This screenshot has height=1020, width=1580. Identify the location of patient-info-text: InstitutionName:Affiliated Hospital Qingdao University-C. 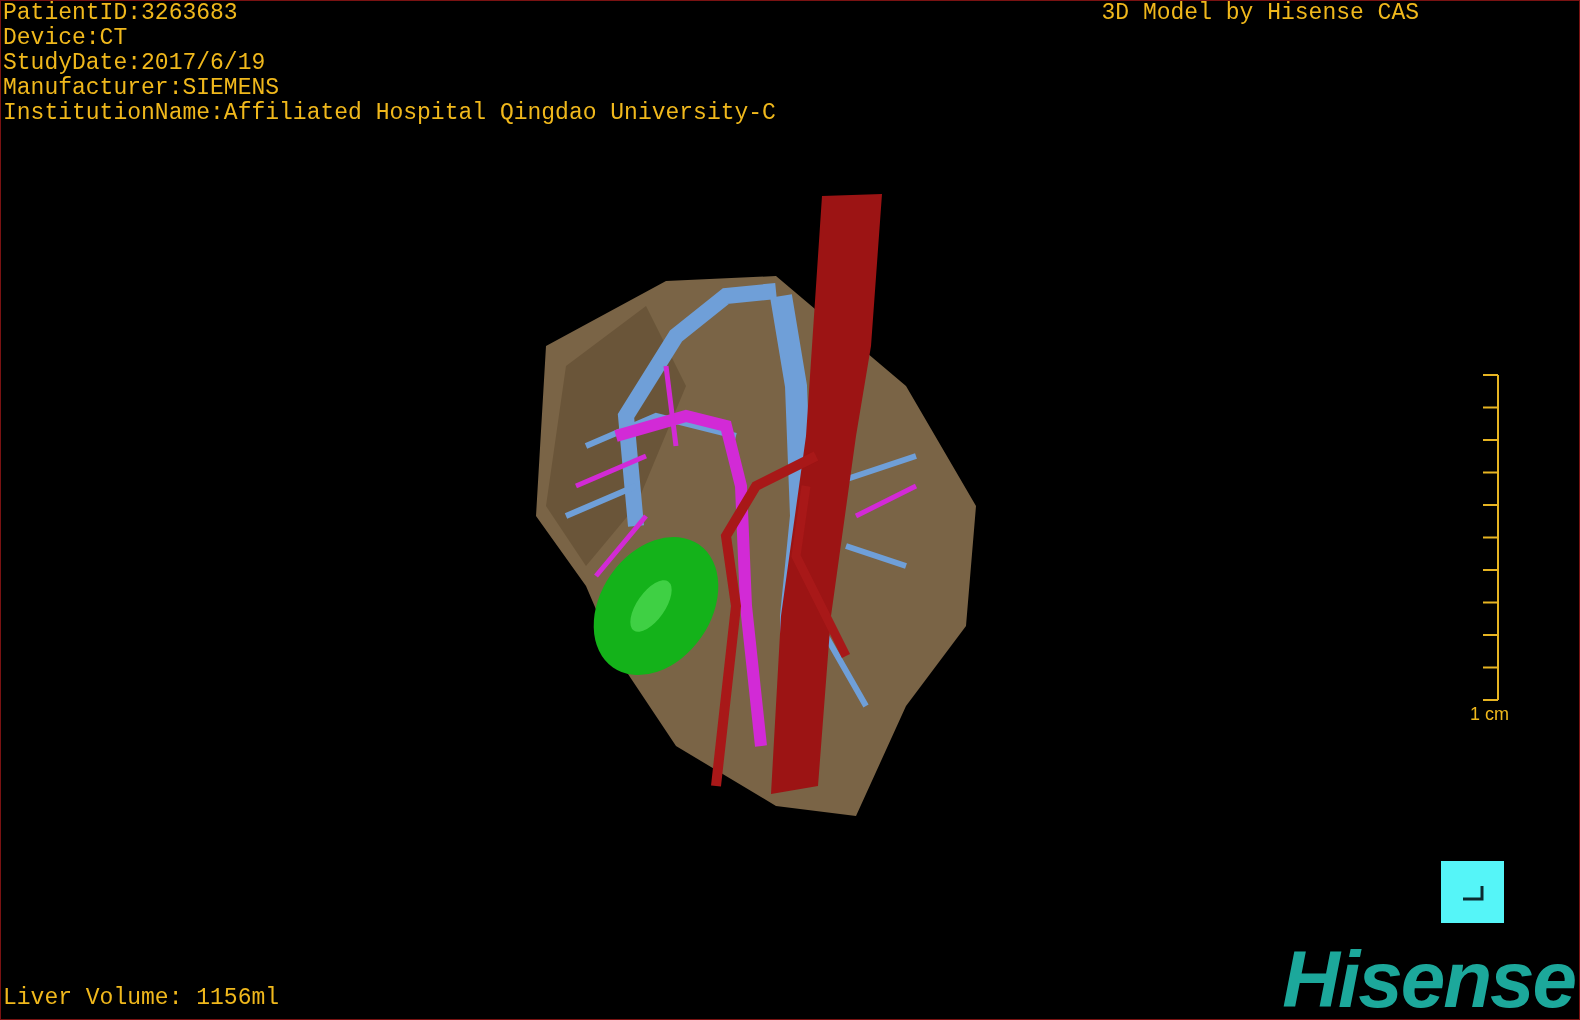
(389, 113).